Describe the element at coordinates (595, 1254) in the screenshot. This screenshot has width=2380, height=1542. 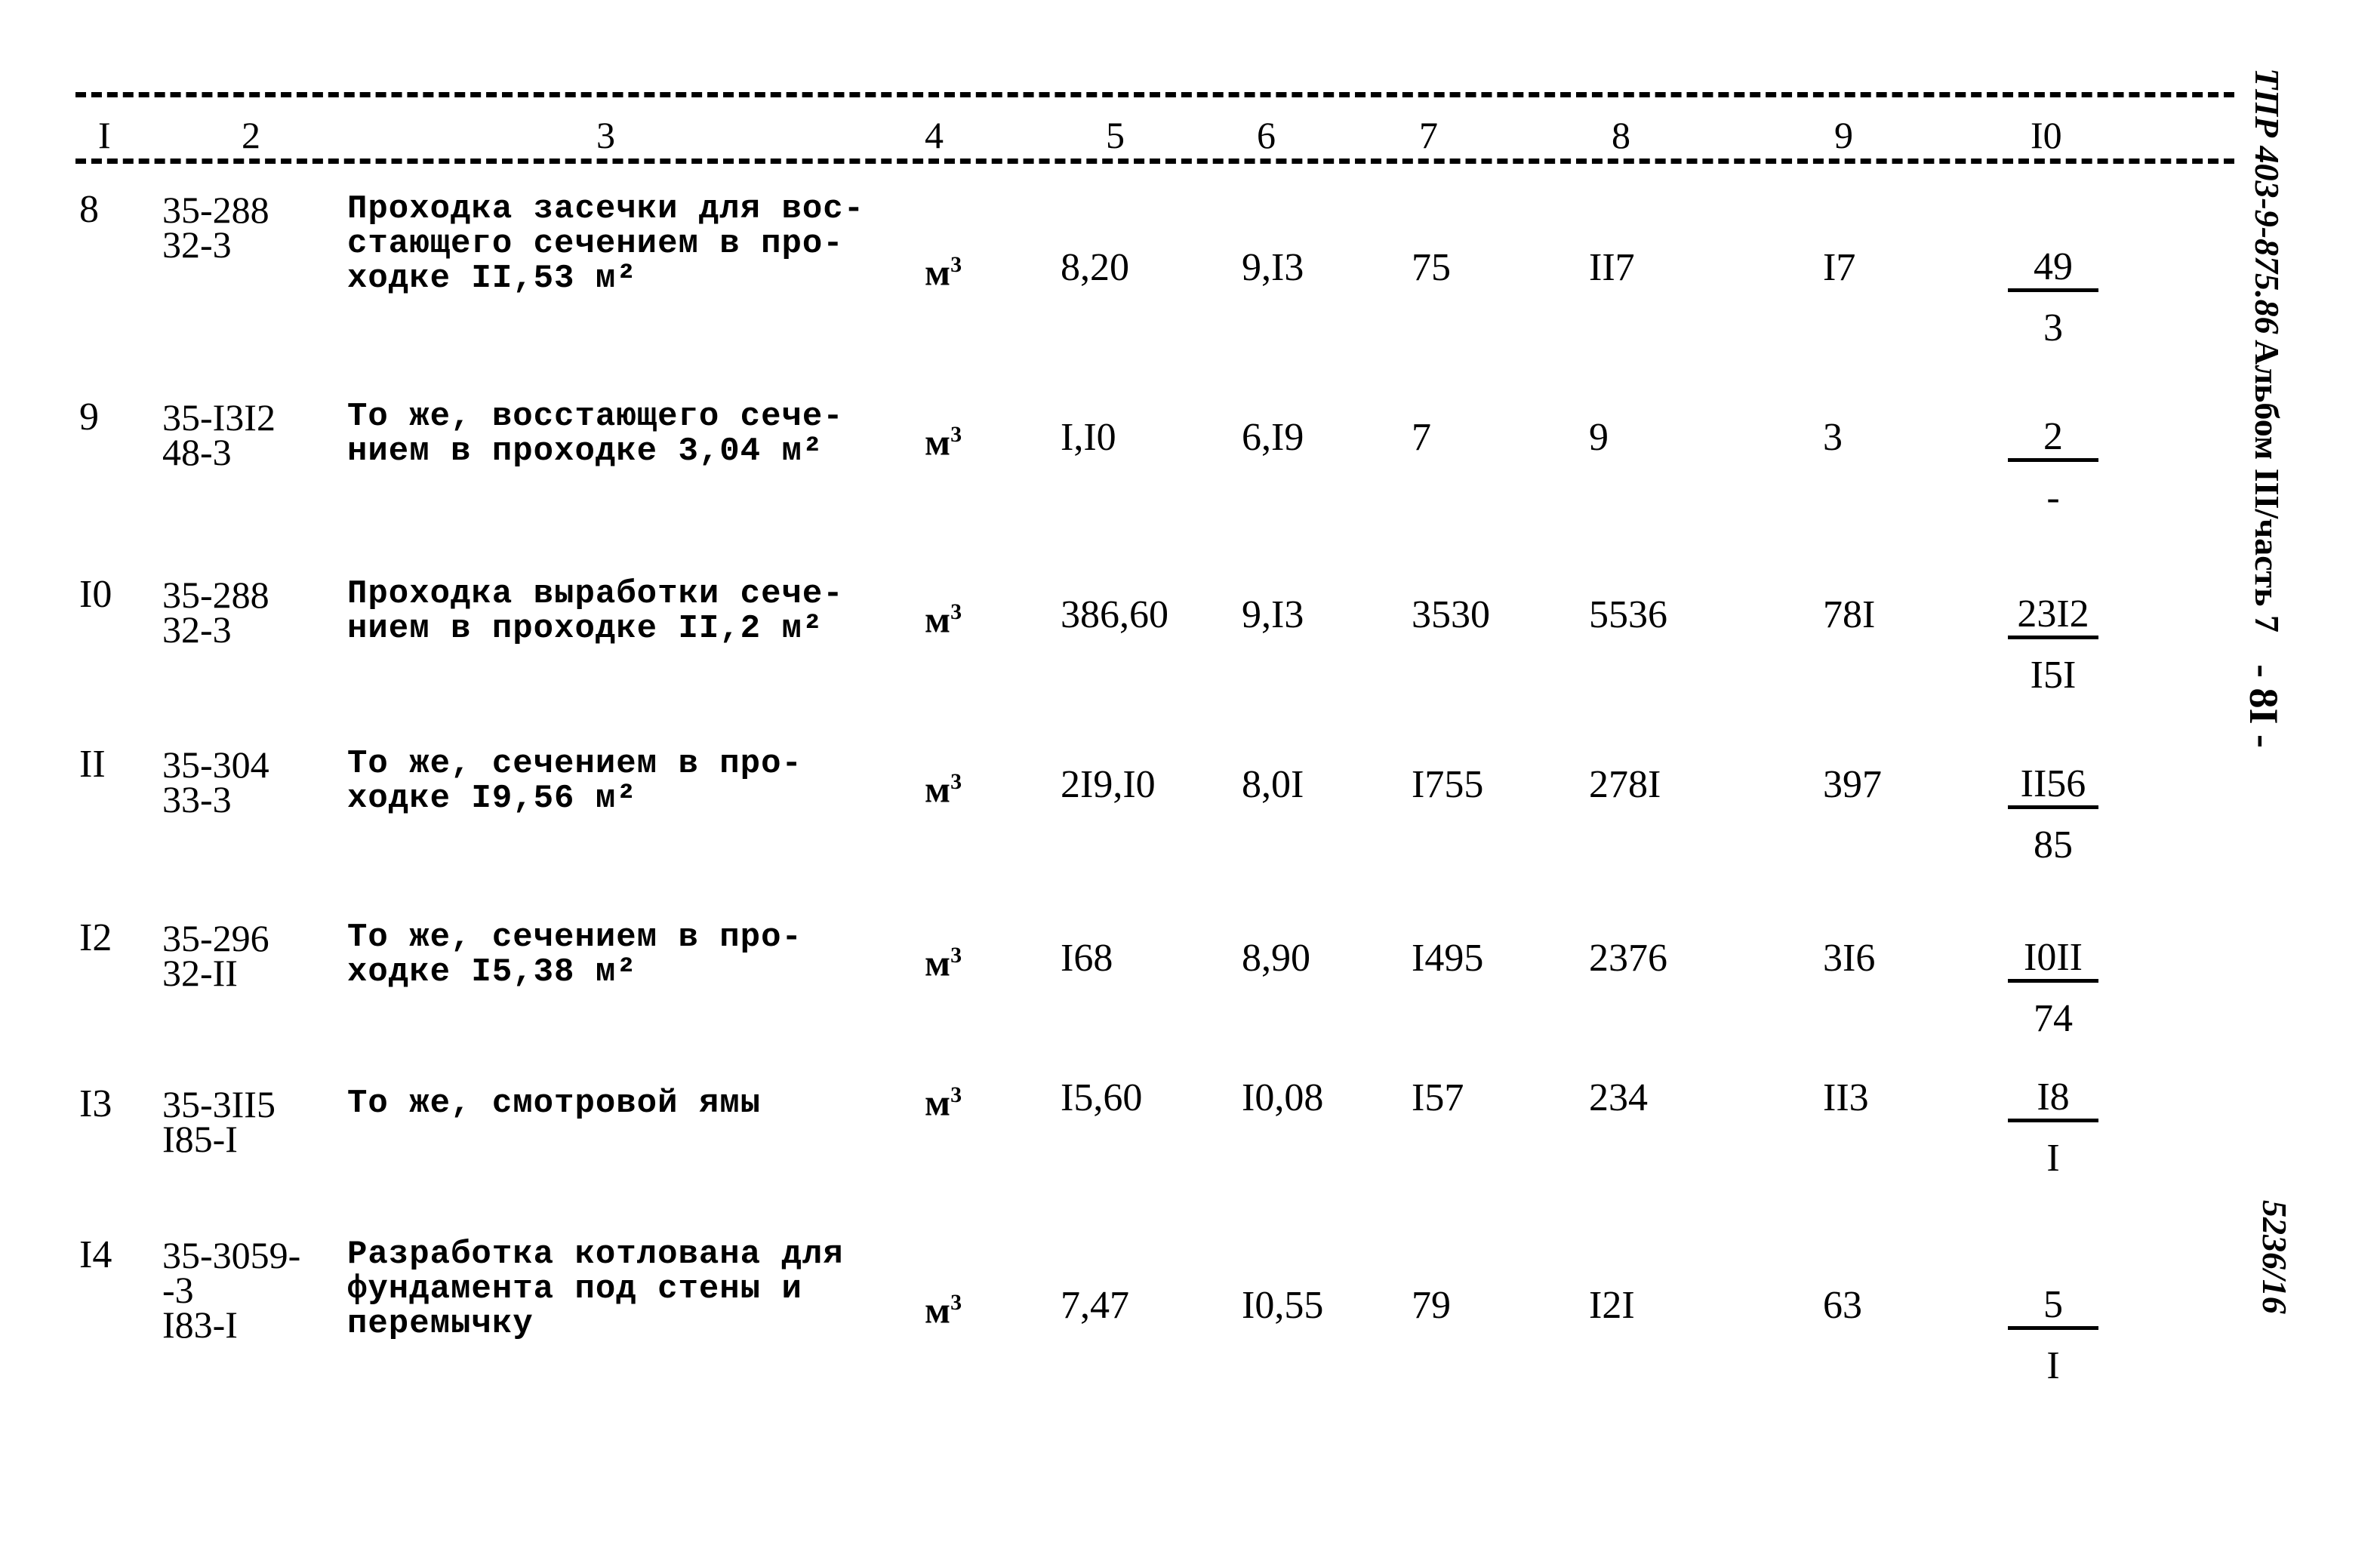
I see `row-description: Разработка котлована для` at that location.